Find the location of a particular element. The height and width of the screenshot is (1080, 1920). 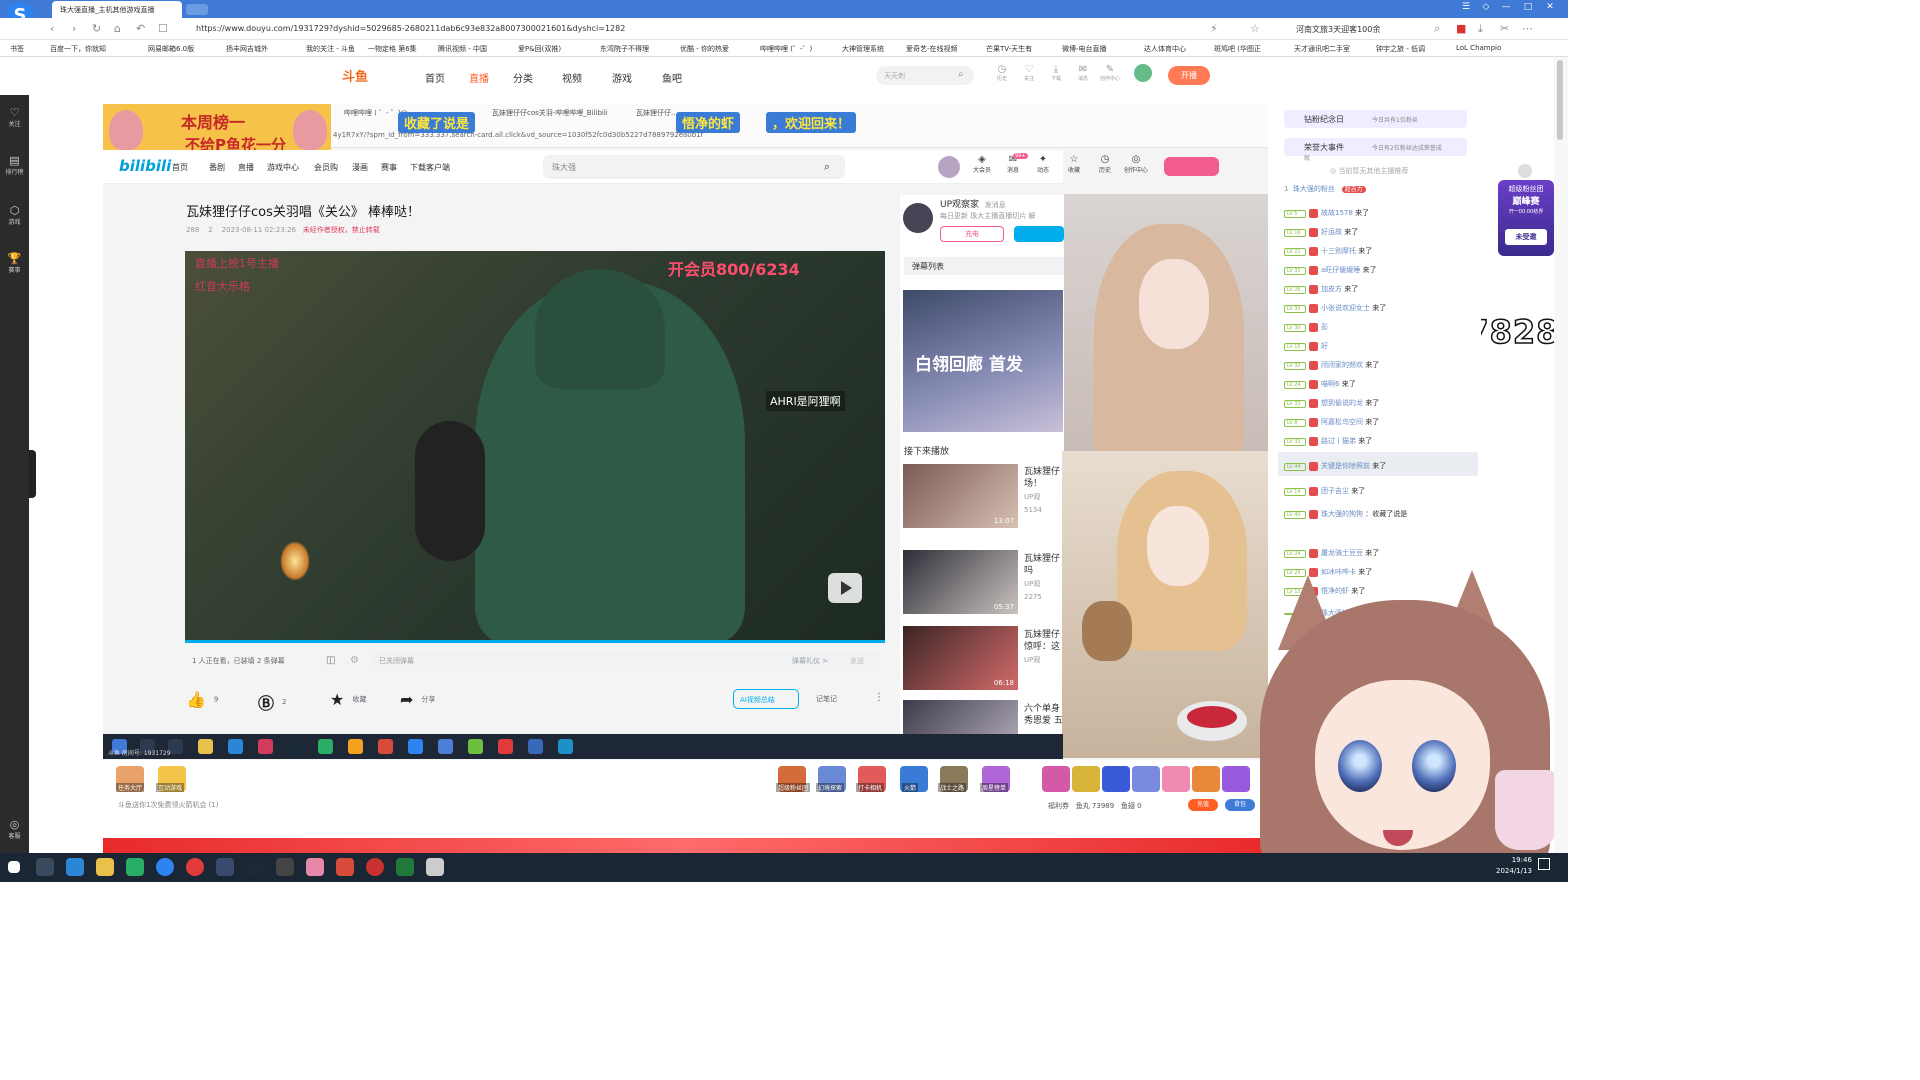

bookmark-item: 网易邮箱6.0版 is located at coordinates (171, 49).